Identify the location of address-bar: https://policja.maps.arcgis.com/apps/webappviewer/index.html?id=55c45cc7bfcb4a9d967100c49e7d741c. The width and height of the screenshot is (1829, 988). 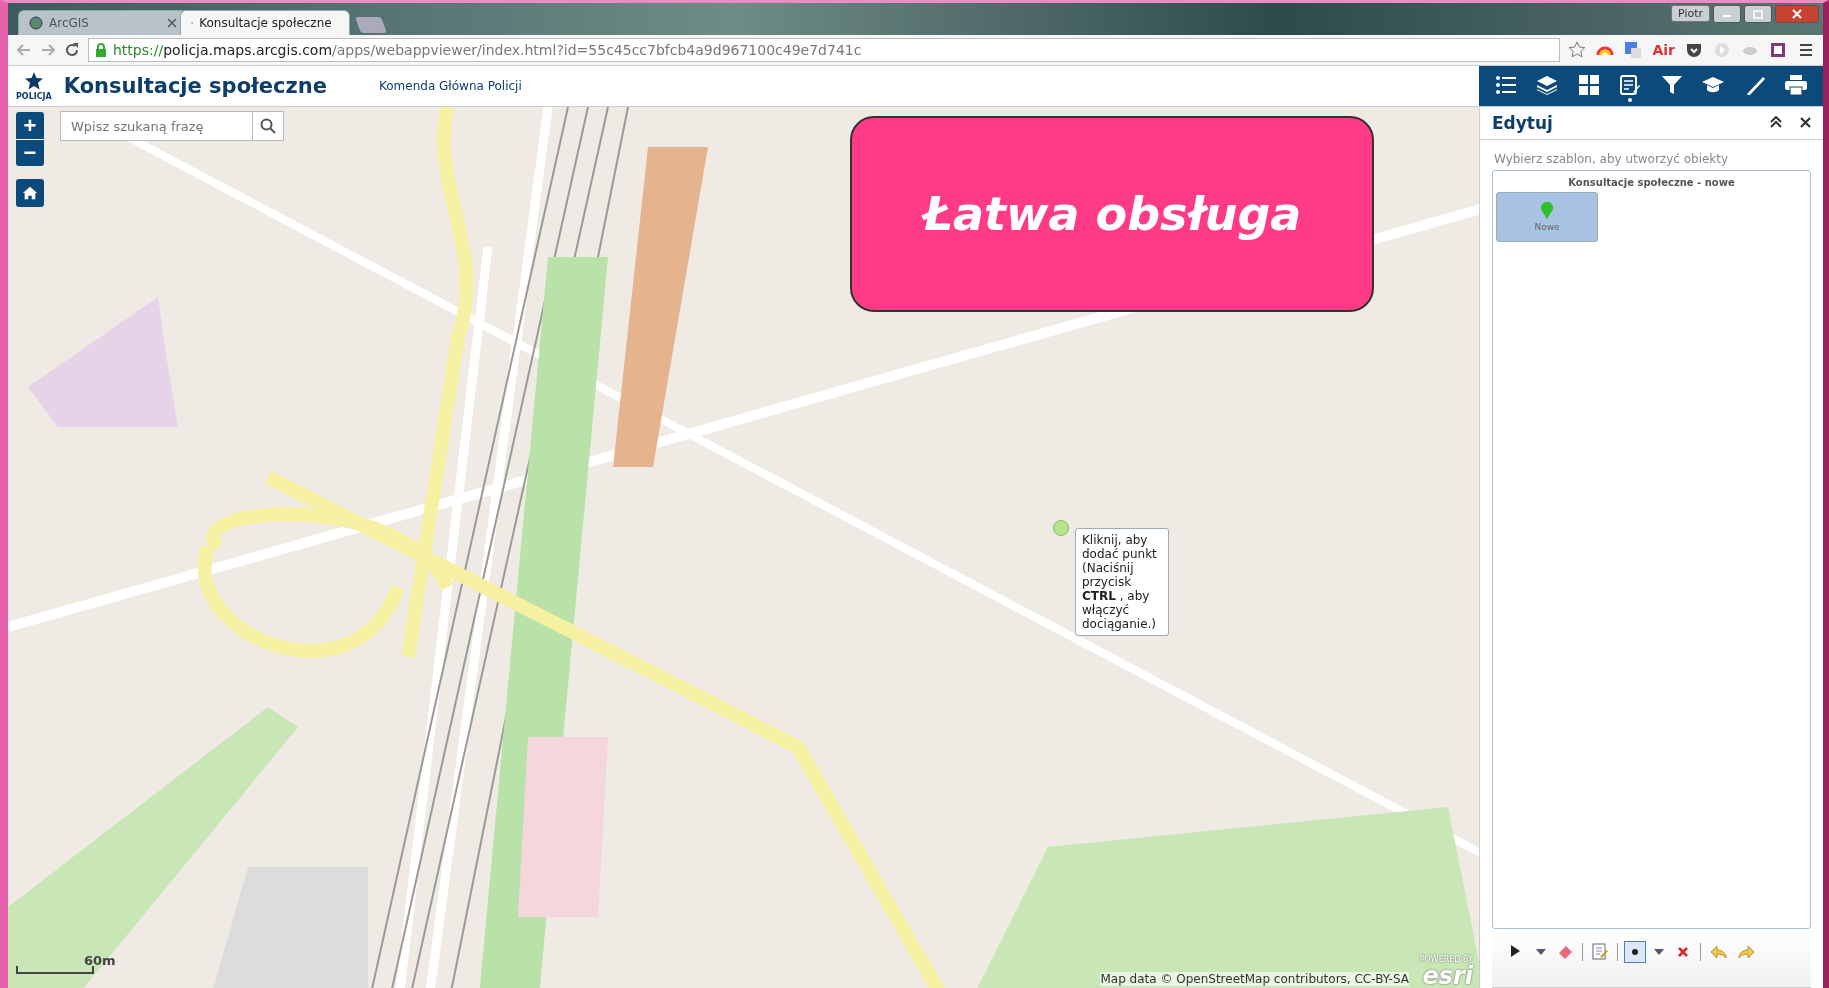
(824, 50).